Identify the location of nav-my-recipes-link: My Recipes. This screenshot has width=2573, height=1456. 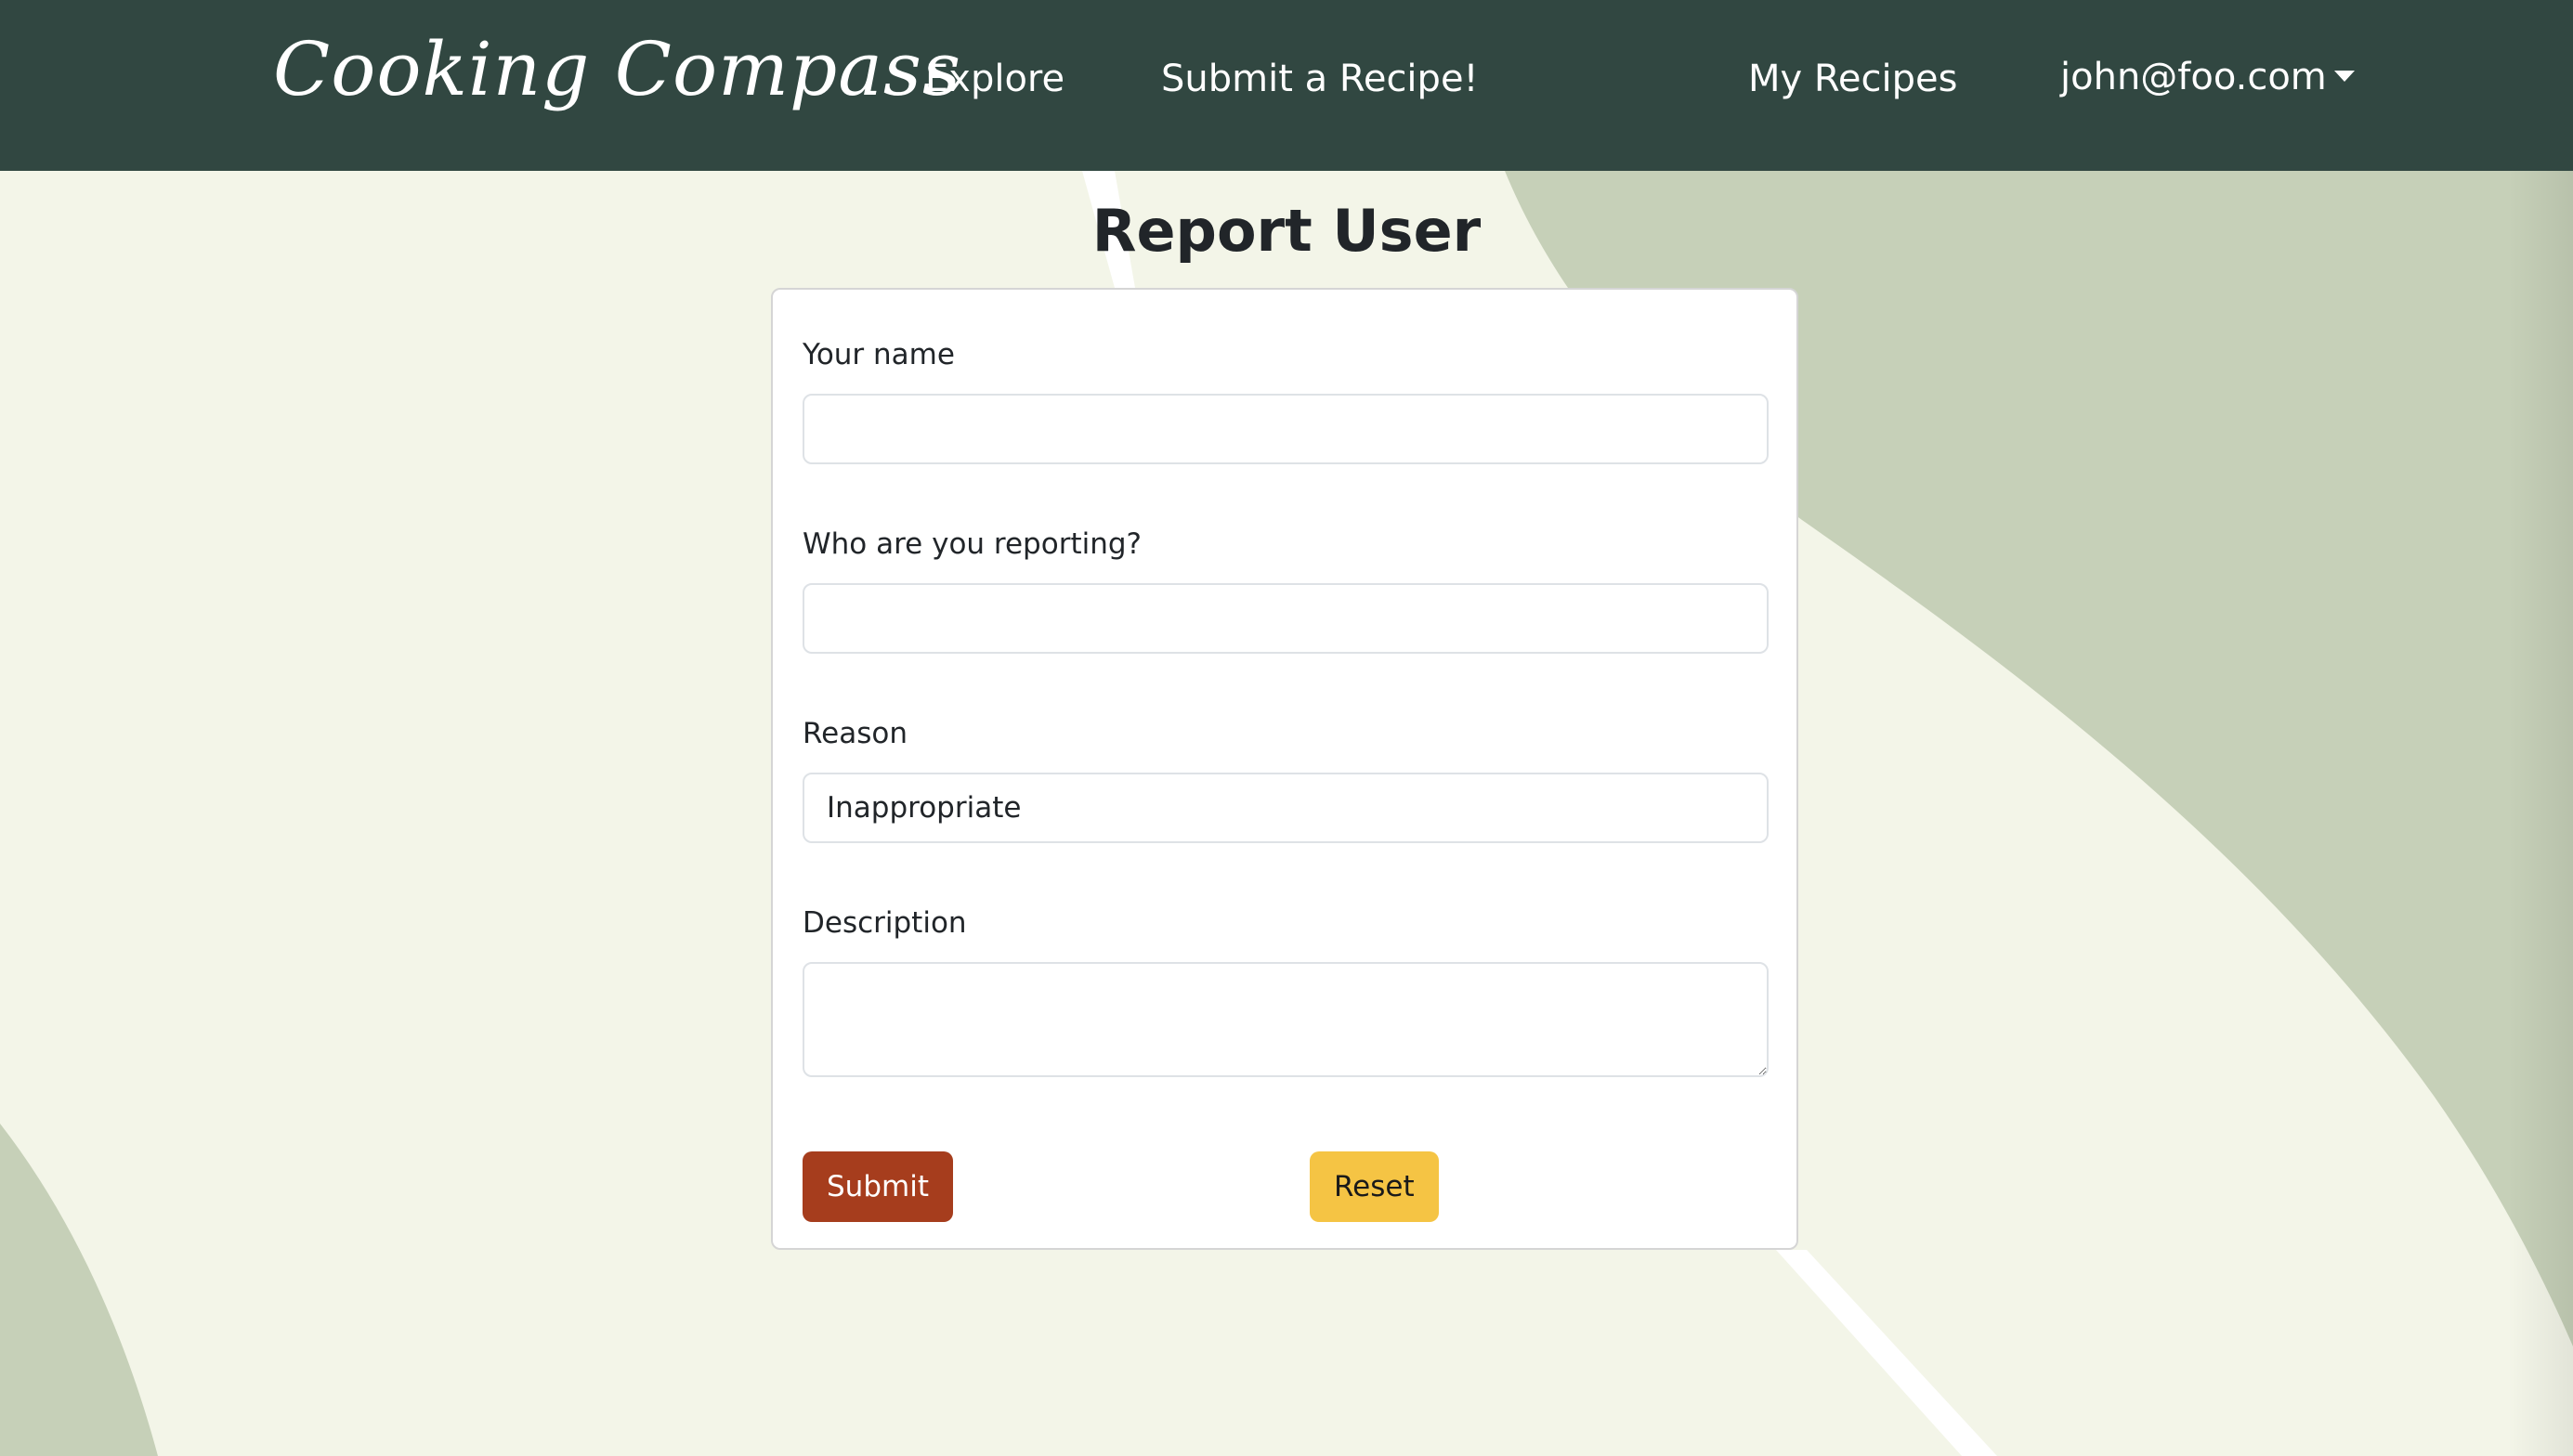
(1852, 79).